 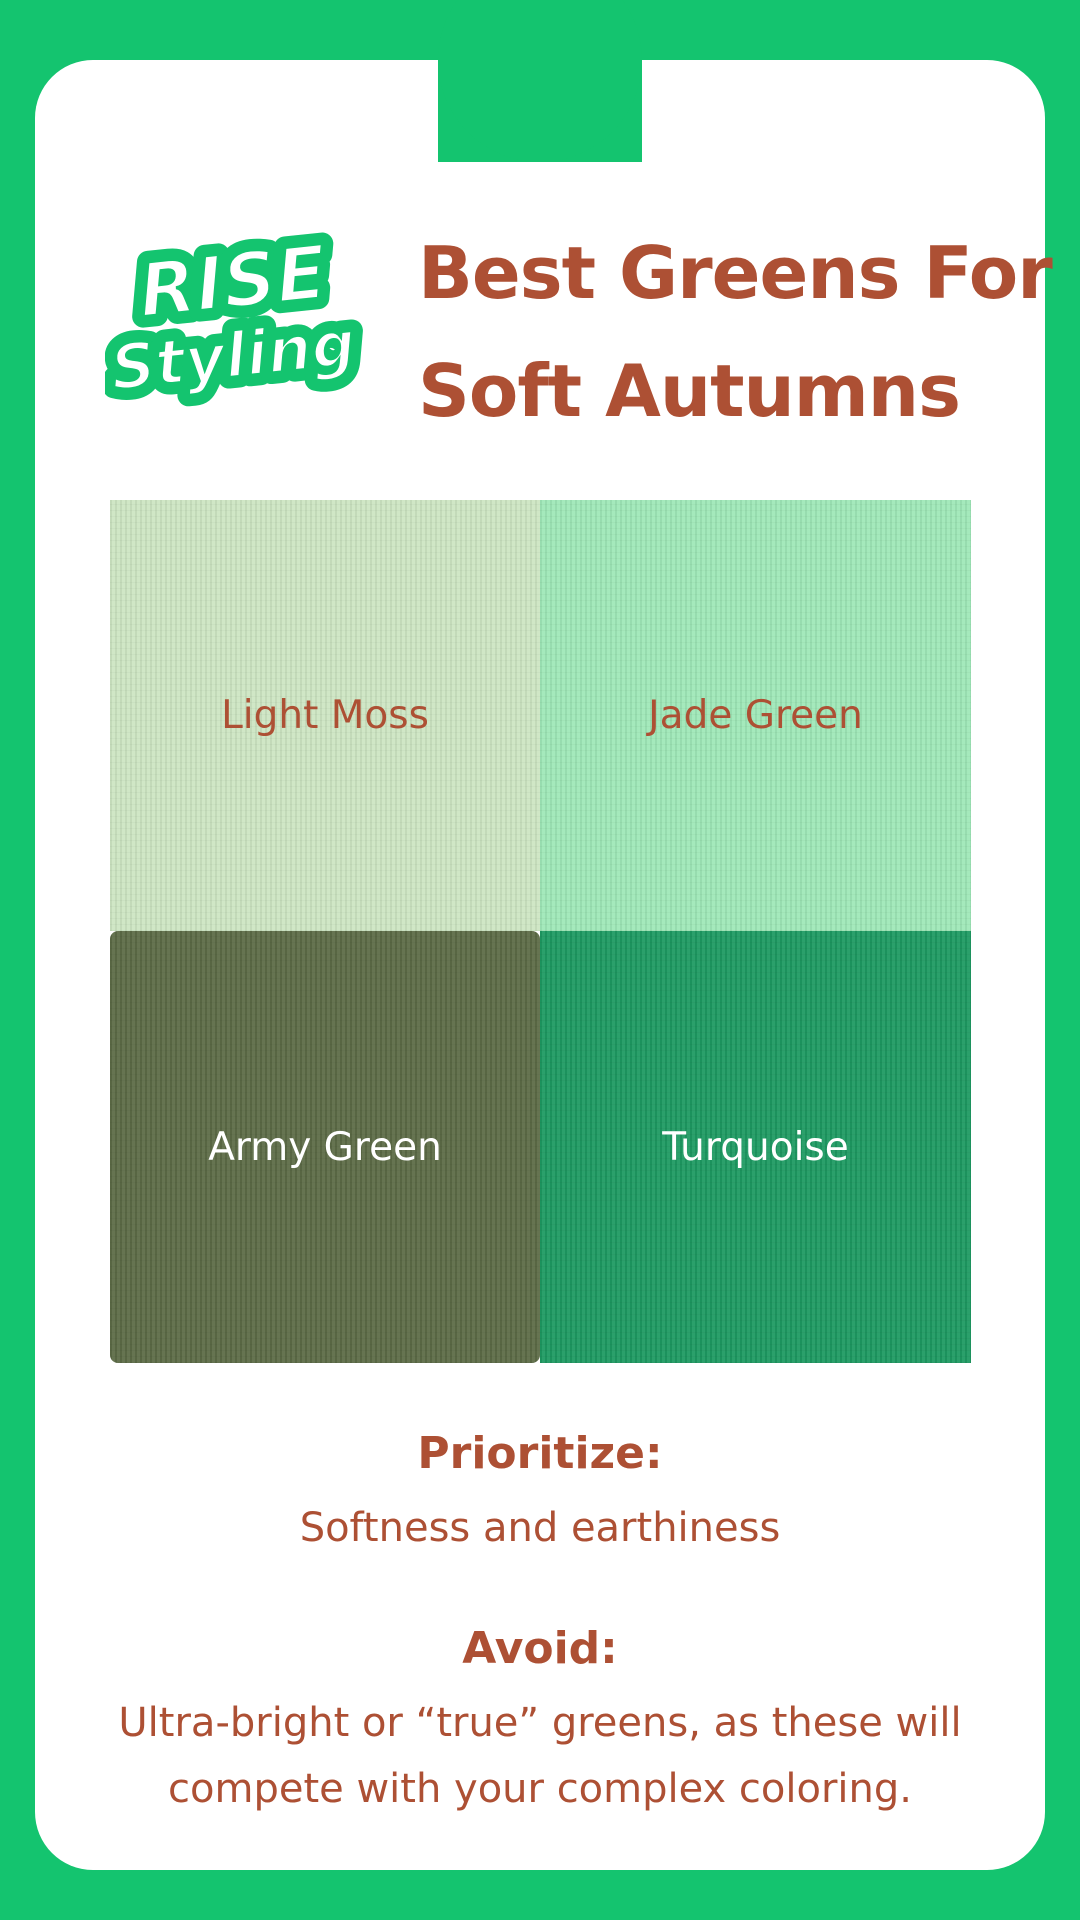 I want to click on swatch-army-green: Army Green, so click(x=325, y=1147).